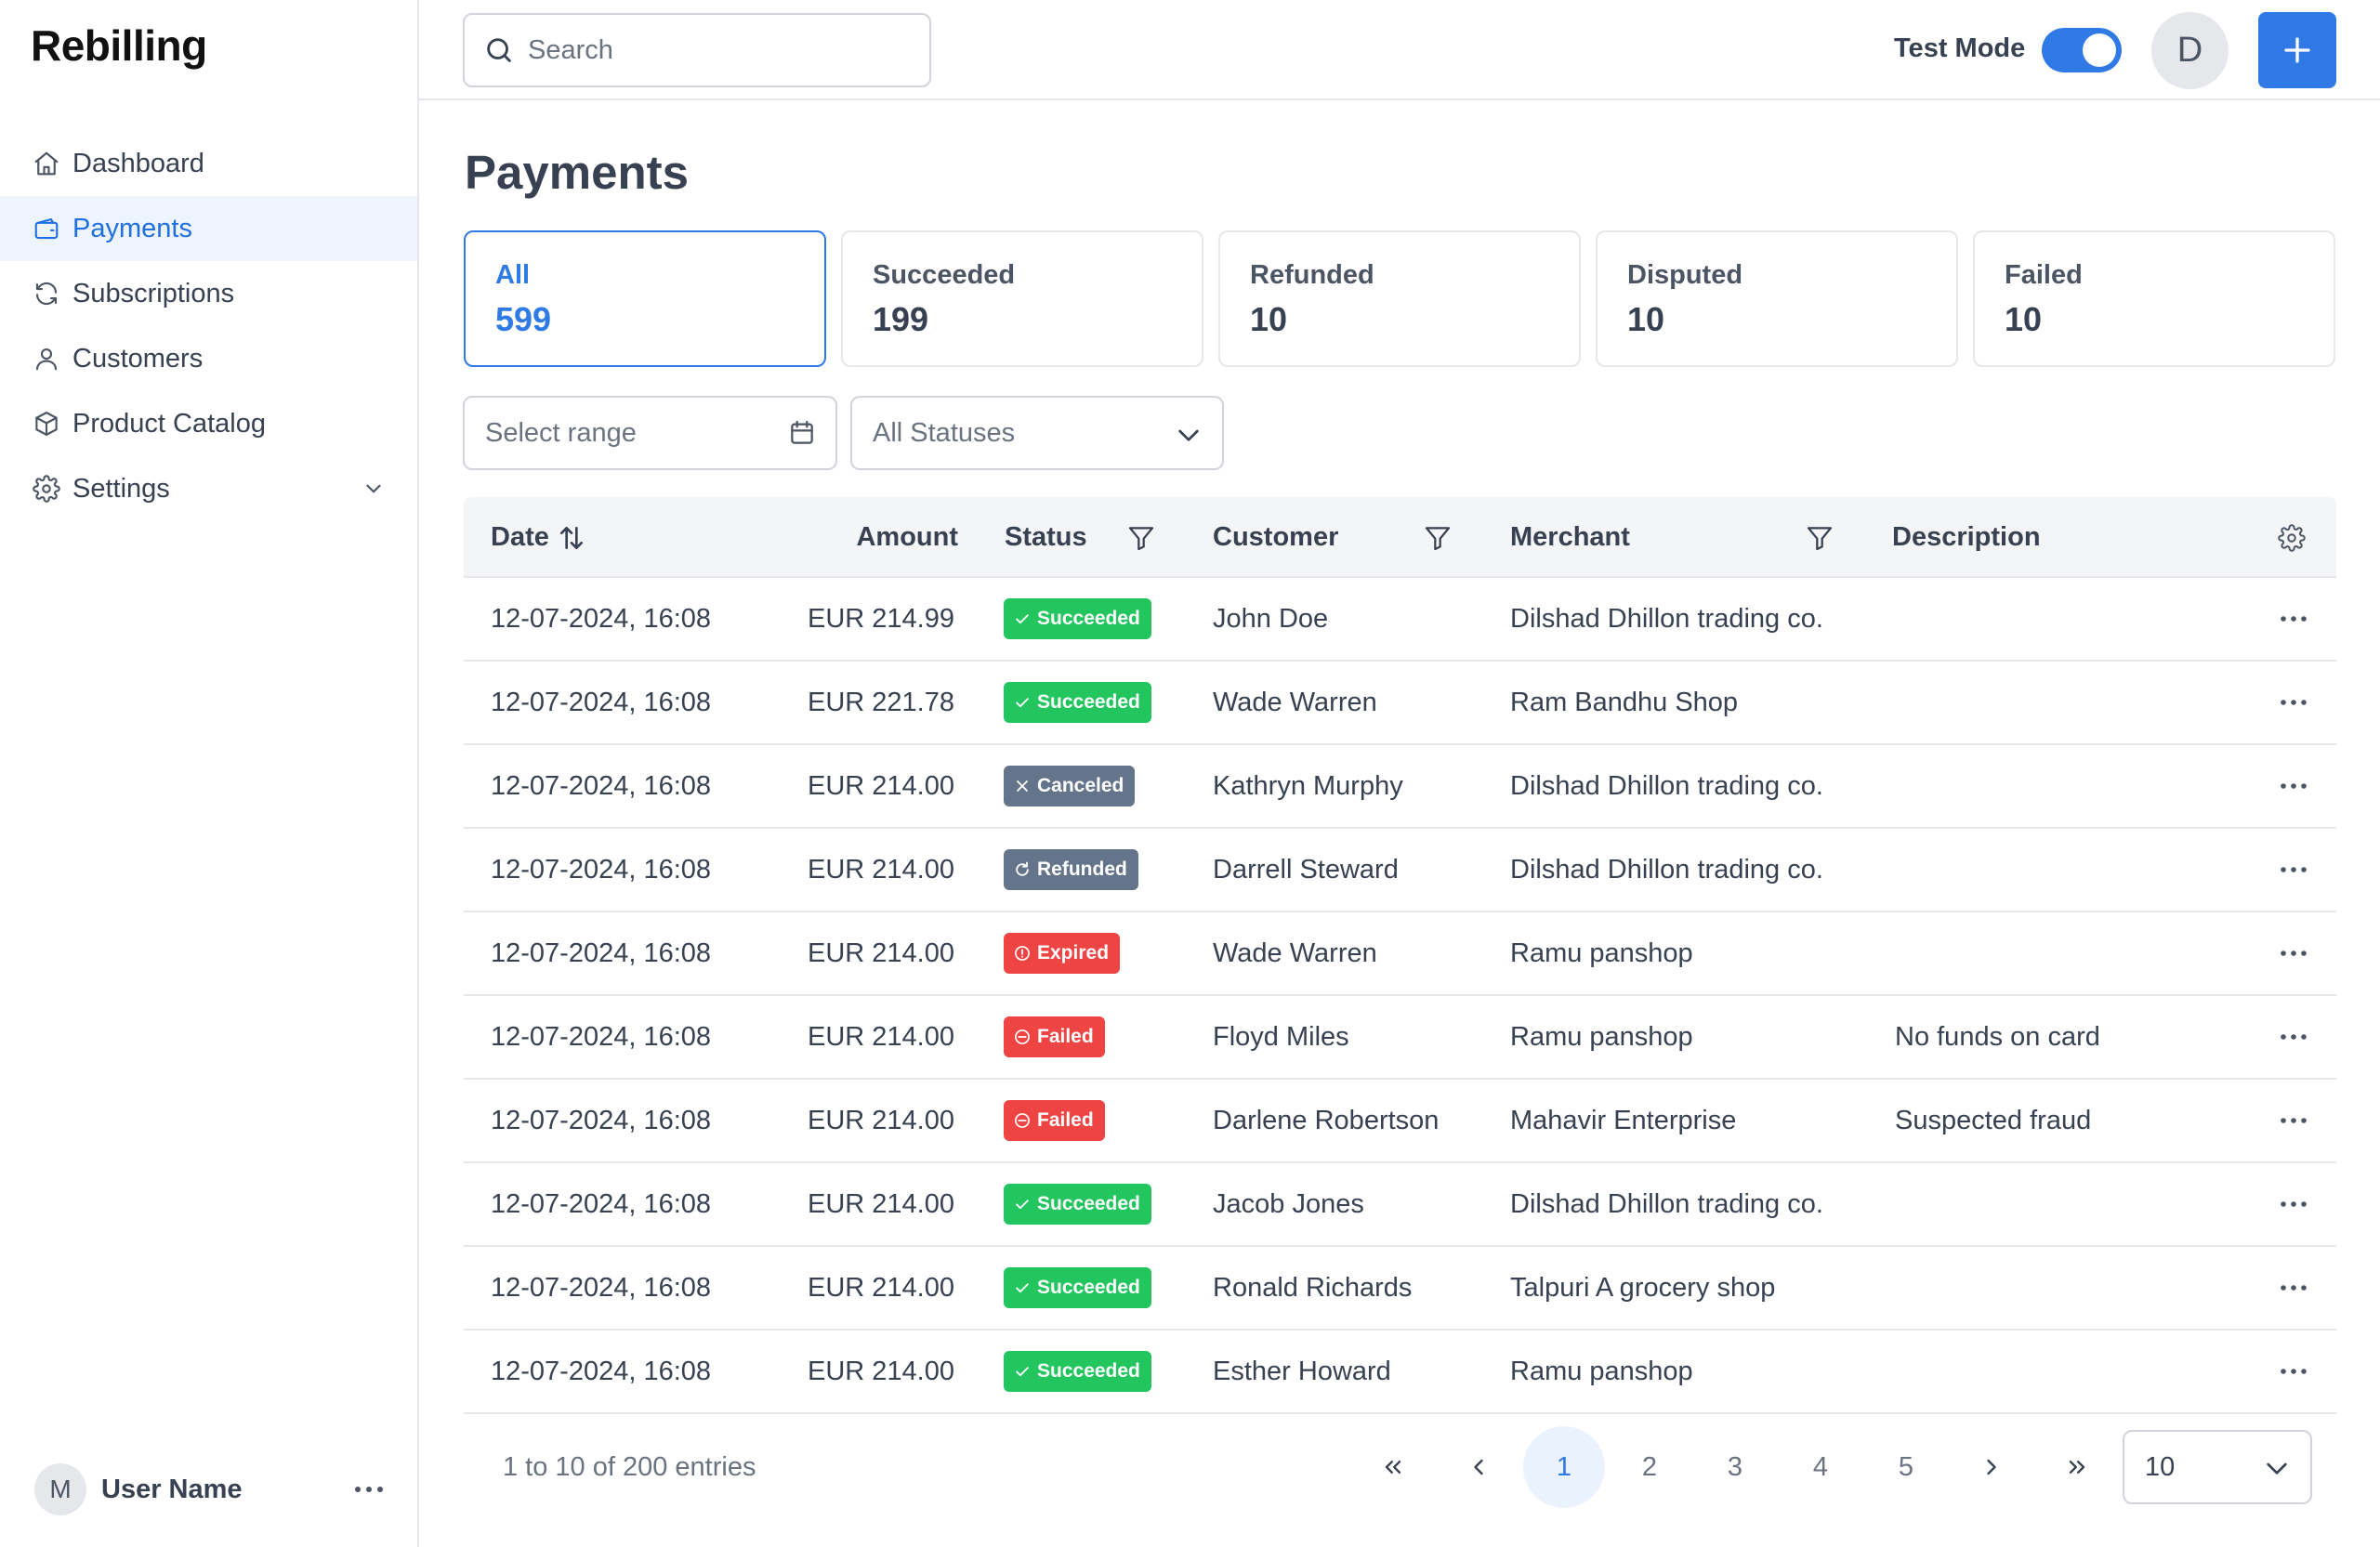 The image size is (2380, 1547). I want to click on home-icon, so click(46, 163).